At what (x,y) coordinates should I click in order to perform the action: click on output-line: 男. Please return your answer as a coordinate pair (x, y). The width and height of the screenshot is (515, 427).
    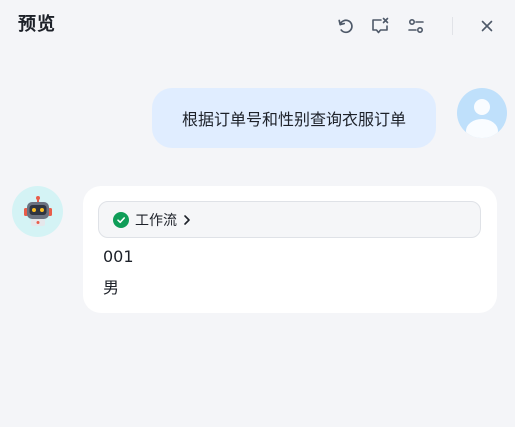
    Looking at the image, I should click on (111, 287).